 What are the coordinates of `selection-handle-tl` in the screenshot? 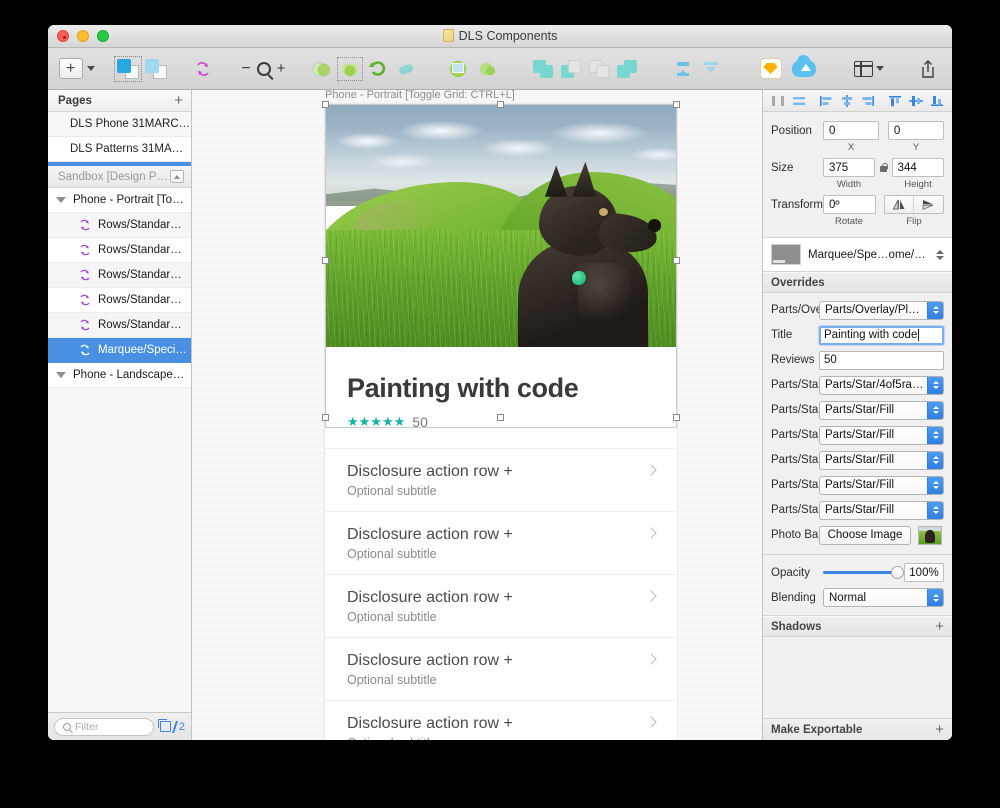 It's located at (325, 104).